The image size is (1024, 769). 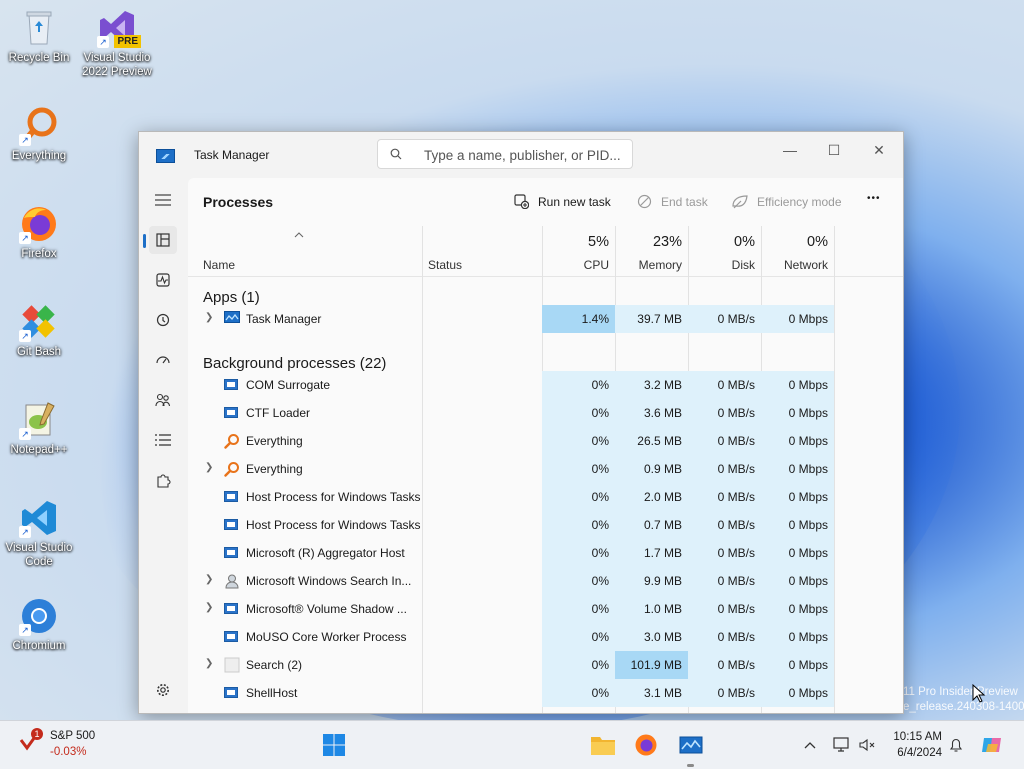 I want to click on search-input, so click(x=524, y=155).